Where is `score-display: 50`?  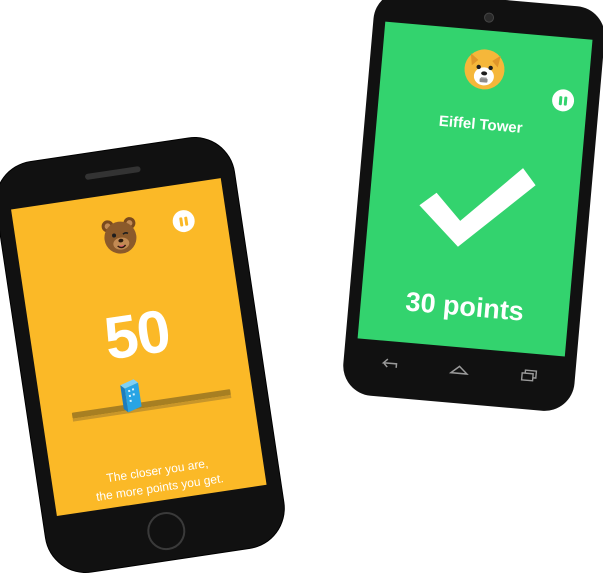 score-display: 50 is located at coordinates (136, 334).